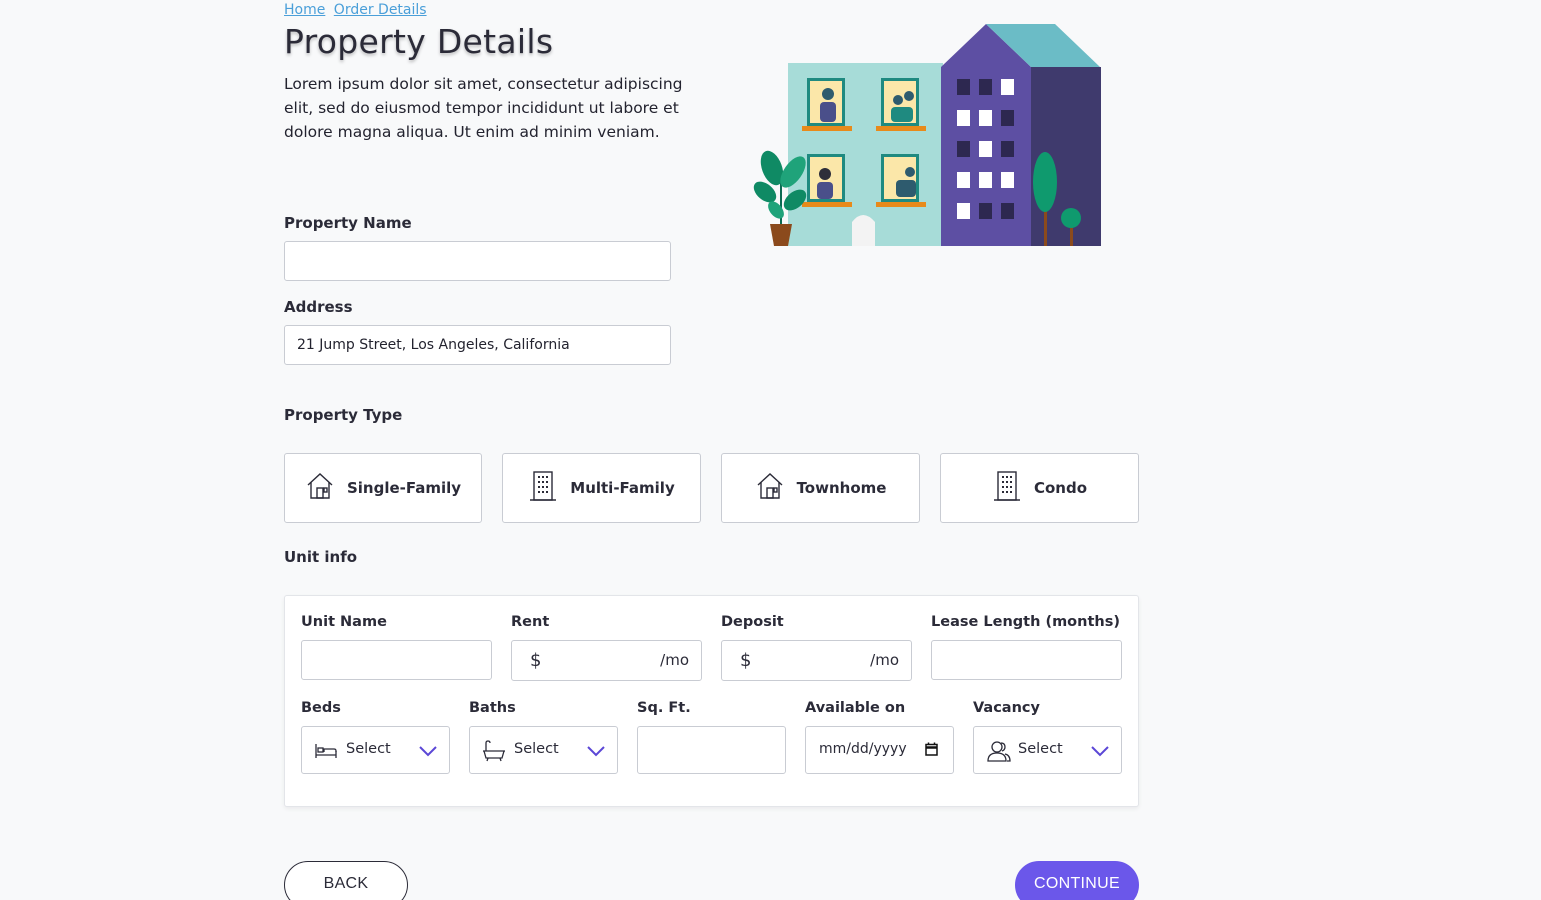  I want to click on continue-button: CONTINUE, so click(1077, 880).